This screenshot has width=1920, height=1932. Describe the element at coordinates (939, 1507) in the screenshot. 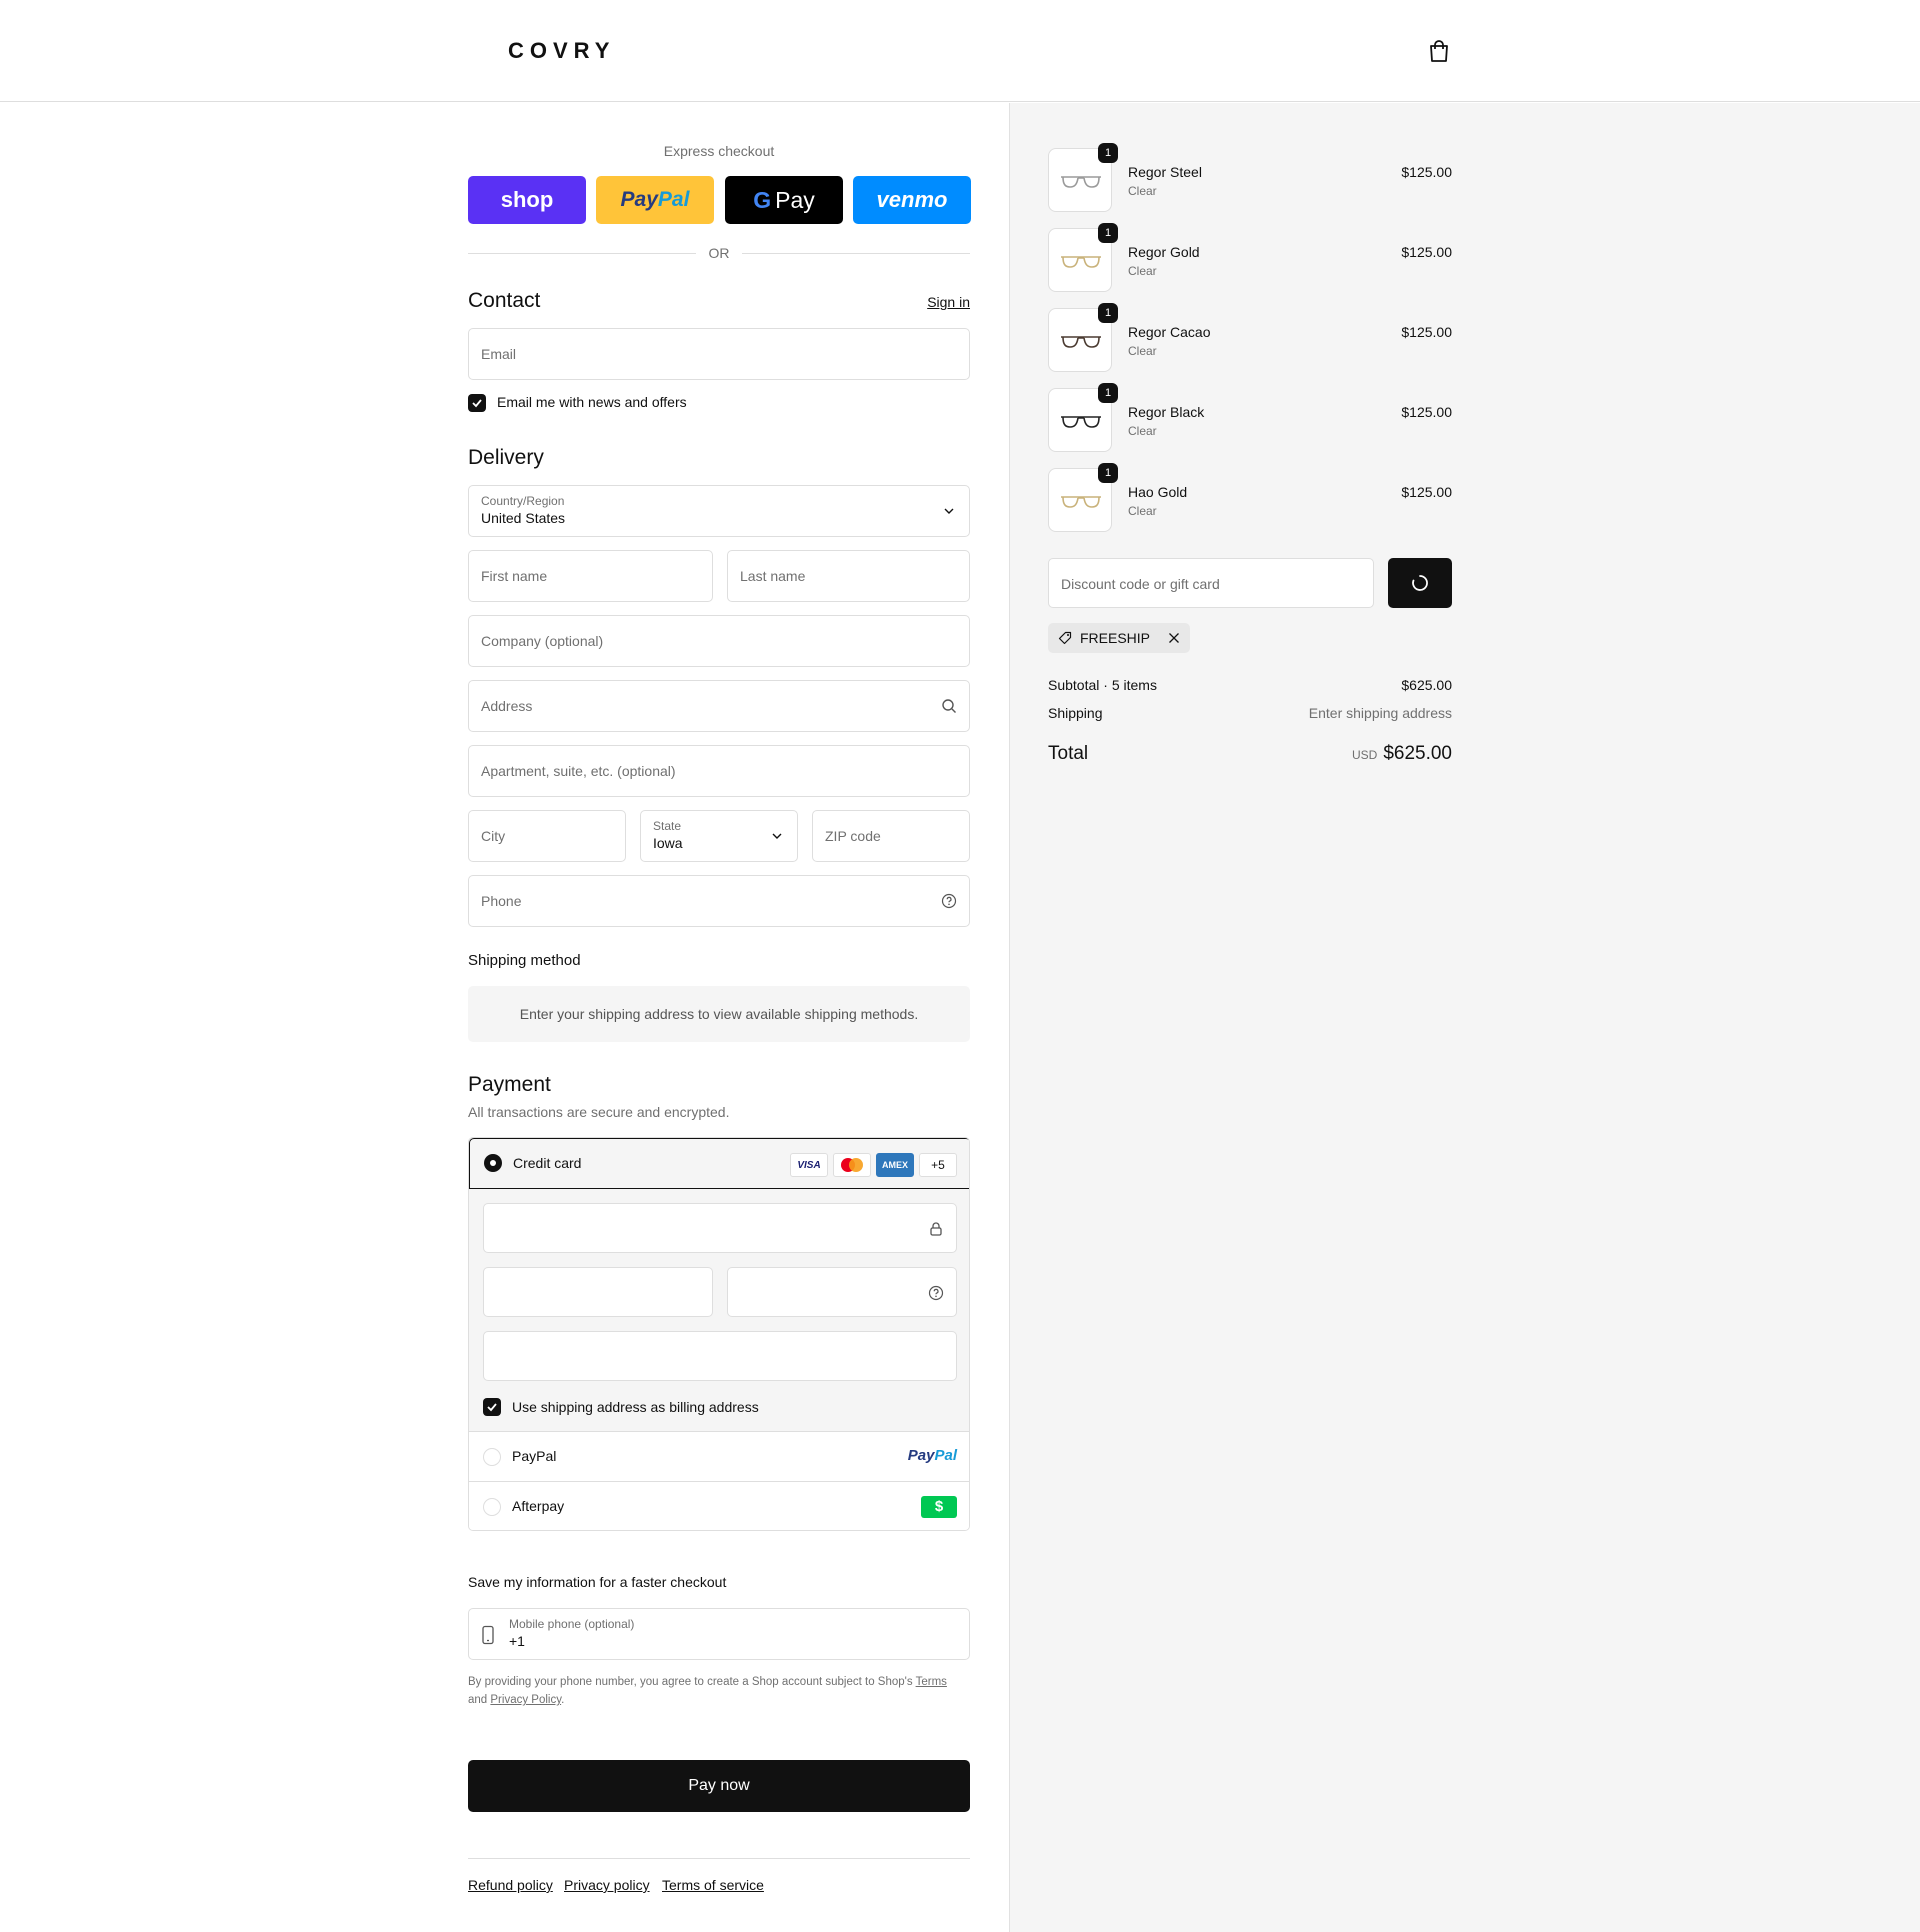

I see `cash-app-icon: $` at that location.